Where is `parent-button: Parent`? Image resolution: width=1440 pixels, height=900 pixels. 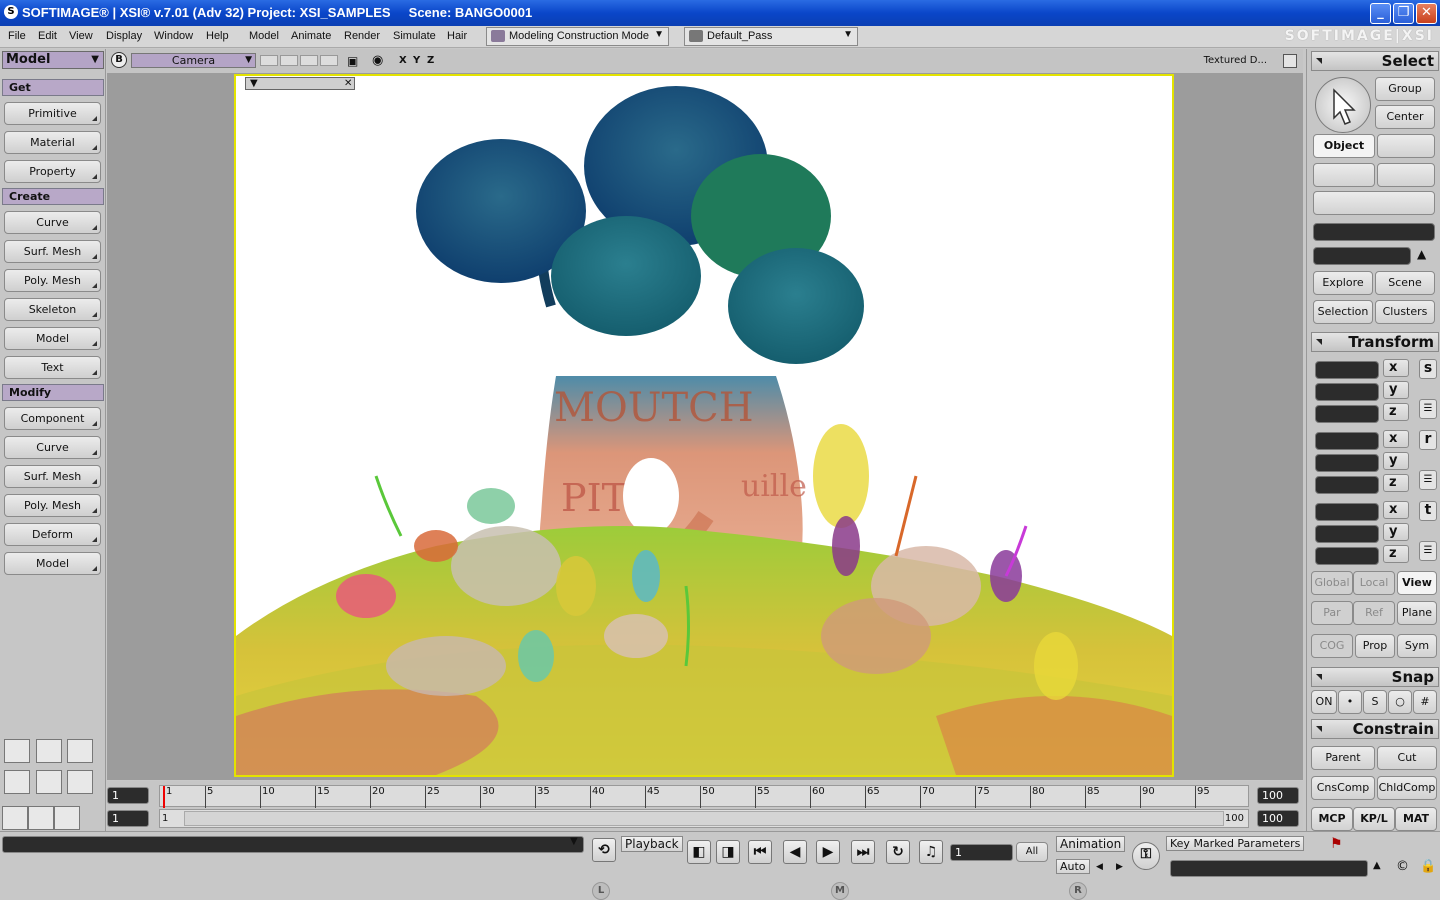 parent-button: Parent is located at coordinates (1343, 758).